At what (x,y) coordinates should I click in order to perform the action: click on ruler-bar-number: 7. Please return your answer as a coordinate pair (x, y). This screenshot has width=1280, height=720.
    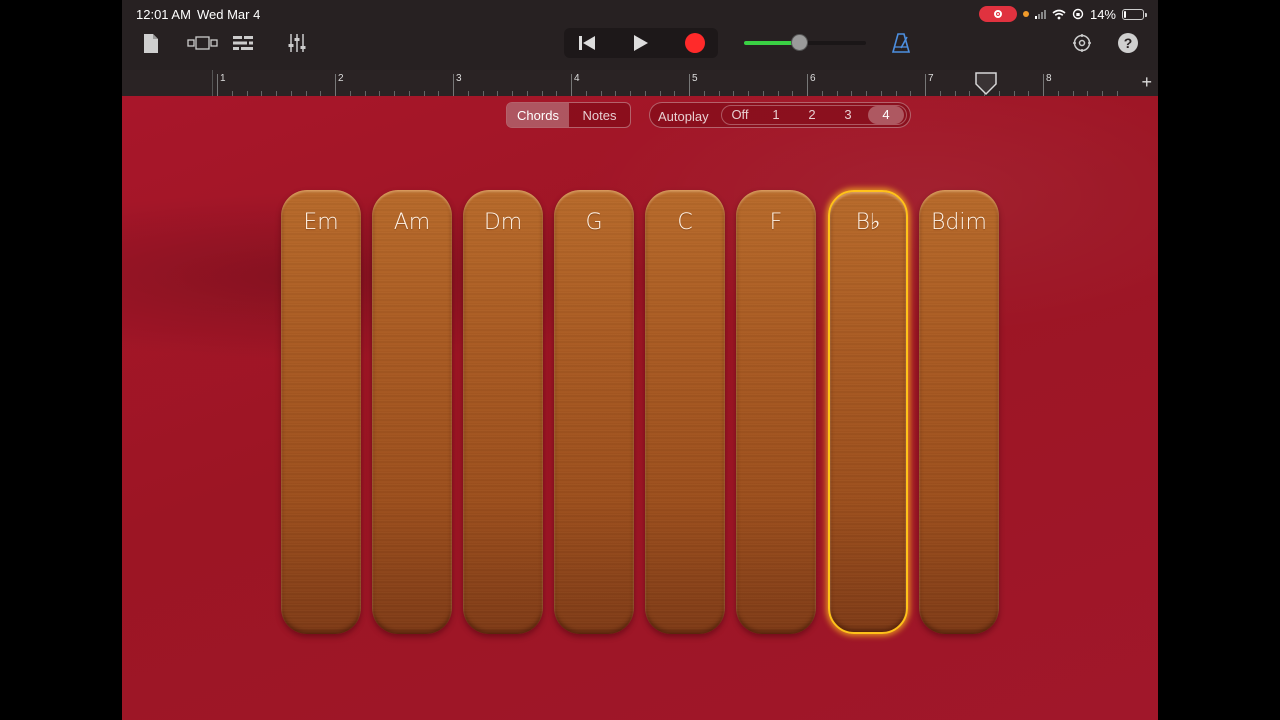
    Looking at the image, I should click on (931, 78).